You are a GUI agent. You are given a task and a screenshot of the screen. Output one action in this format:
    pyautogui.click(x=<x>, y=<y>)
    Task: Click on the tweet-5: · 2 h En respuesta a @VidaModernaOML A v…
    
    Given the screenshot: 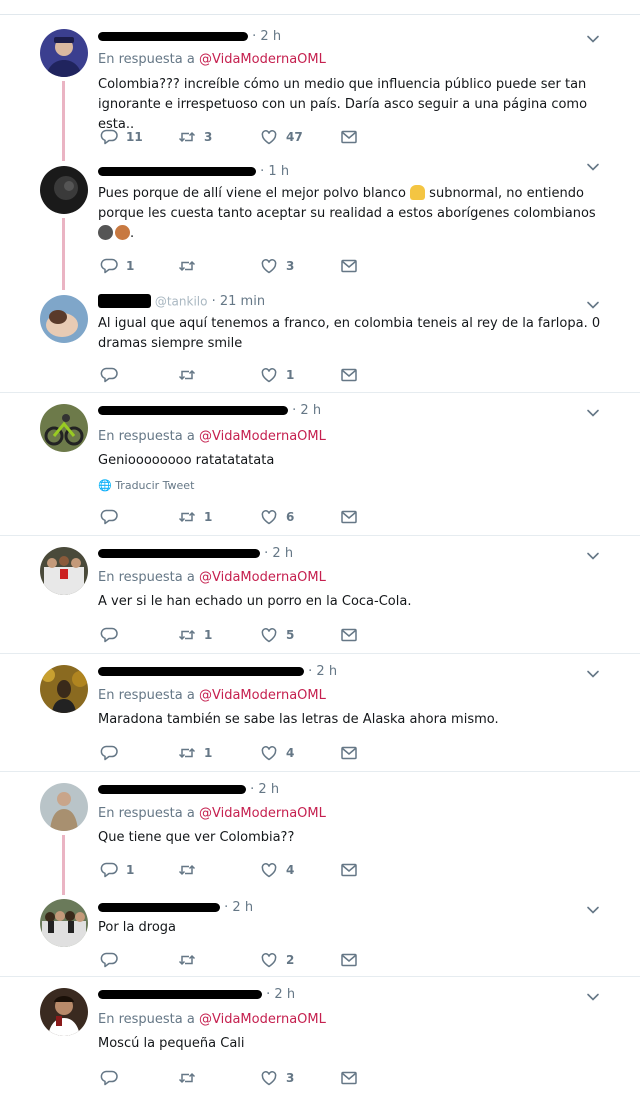 What is the action you would take?
    pyautogui.click(x=320, y=594)
    